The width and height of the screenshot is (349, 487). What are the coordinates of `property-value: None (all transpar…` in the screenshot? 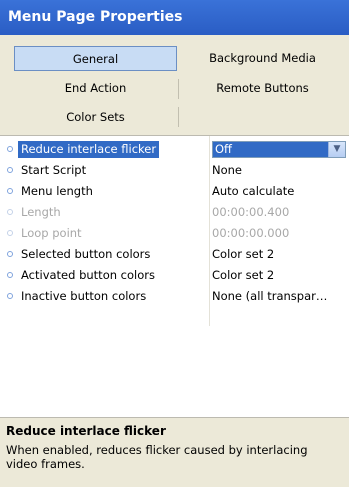 It's located at (279, 296).